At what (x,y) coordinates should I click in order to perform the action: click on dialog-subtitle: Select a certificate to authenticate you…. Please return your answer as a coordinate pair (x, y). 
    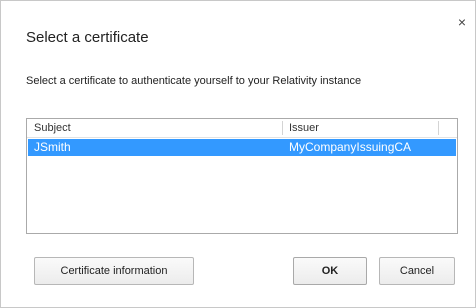
    Looking at the image, I should click on (194, 81).